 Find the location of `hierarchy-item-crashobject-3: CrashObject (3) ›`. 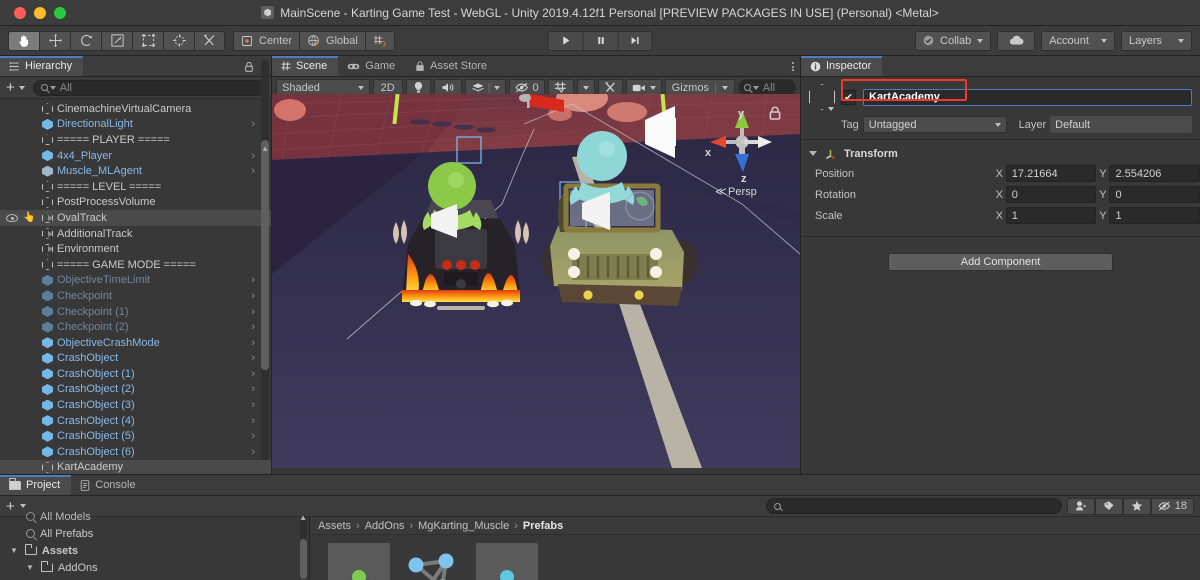

hierarchy-item-crashobject-3: CrashObject (3) › is located at coordinates (135, 405).